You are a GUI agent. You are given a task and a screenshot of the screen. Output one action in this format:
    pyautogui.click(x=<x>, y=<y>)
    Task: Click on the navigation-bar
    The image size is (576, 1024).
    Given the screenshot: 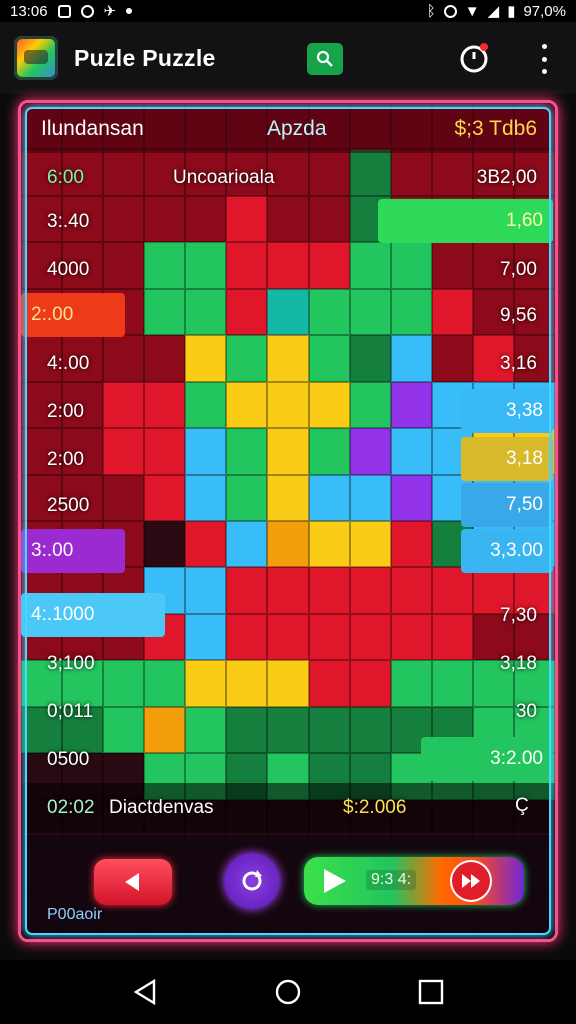 What is the action you would take?
    pyautogui.click(x=288, y=992)
    